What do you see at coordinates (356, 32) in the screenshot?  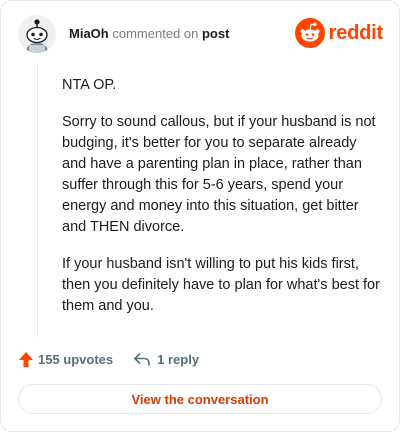 I see `reddit-wordmark: reddit` at bounding box center [356, 32].